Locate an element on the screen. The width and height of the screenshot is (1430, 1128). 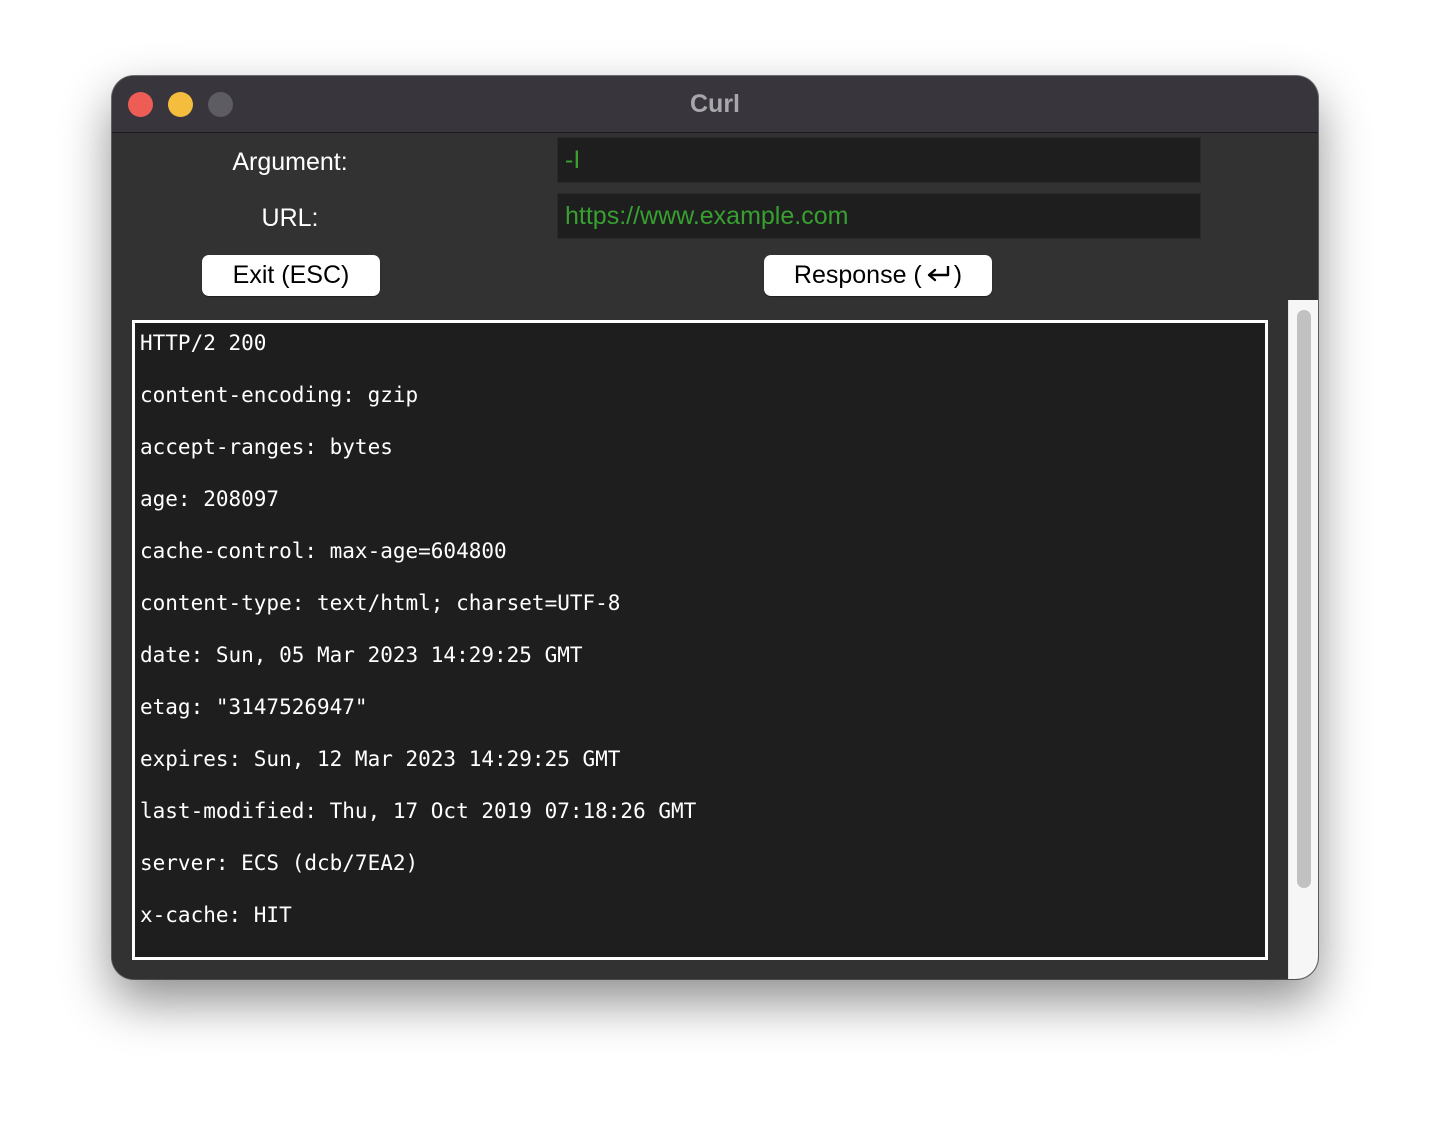
vertical-scrollbar is located at coordinates (1303, 639).